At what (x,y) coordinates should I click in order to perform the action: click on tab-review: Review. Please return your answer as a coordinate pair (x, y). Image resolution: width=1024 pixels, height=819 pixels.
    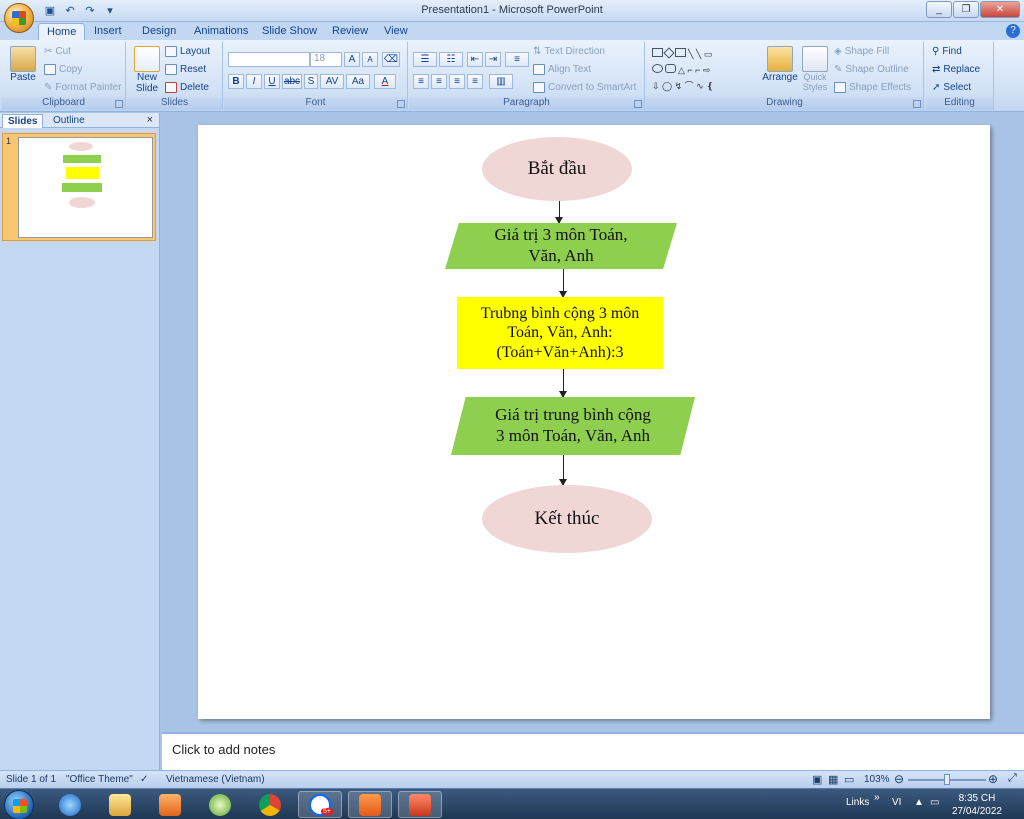
    Looking at the image, I should click on (350, 31).